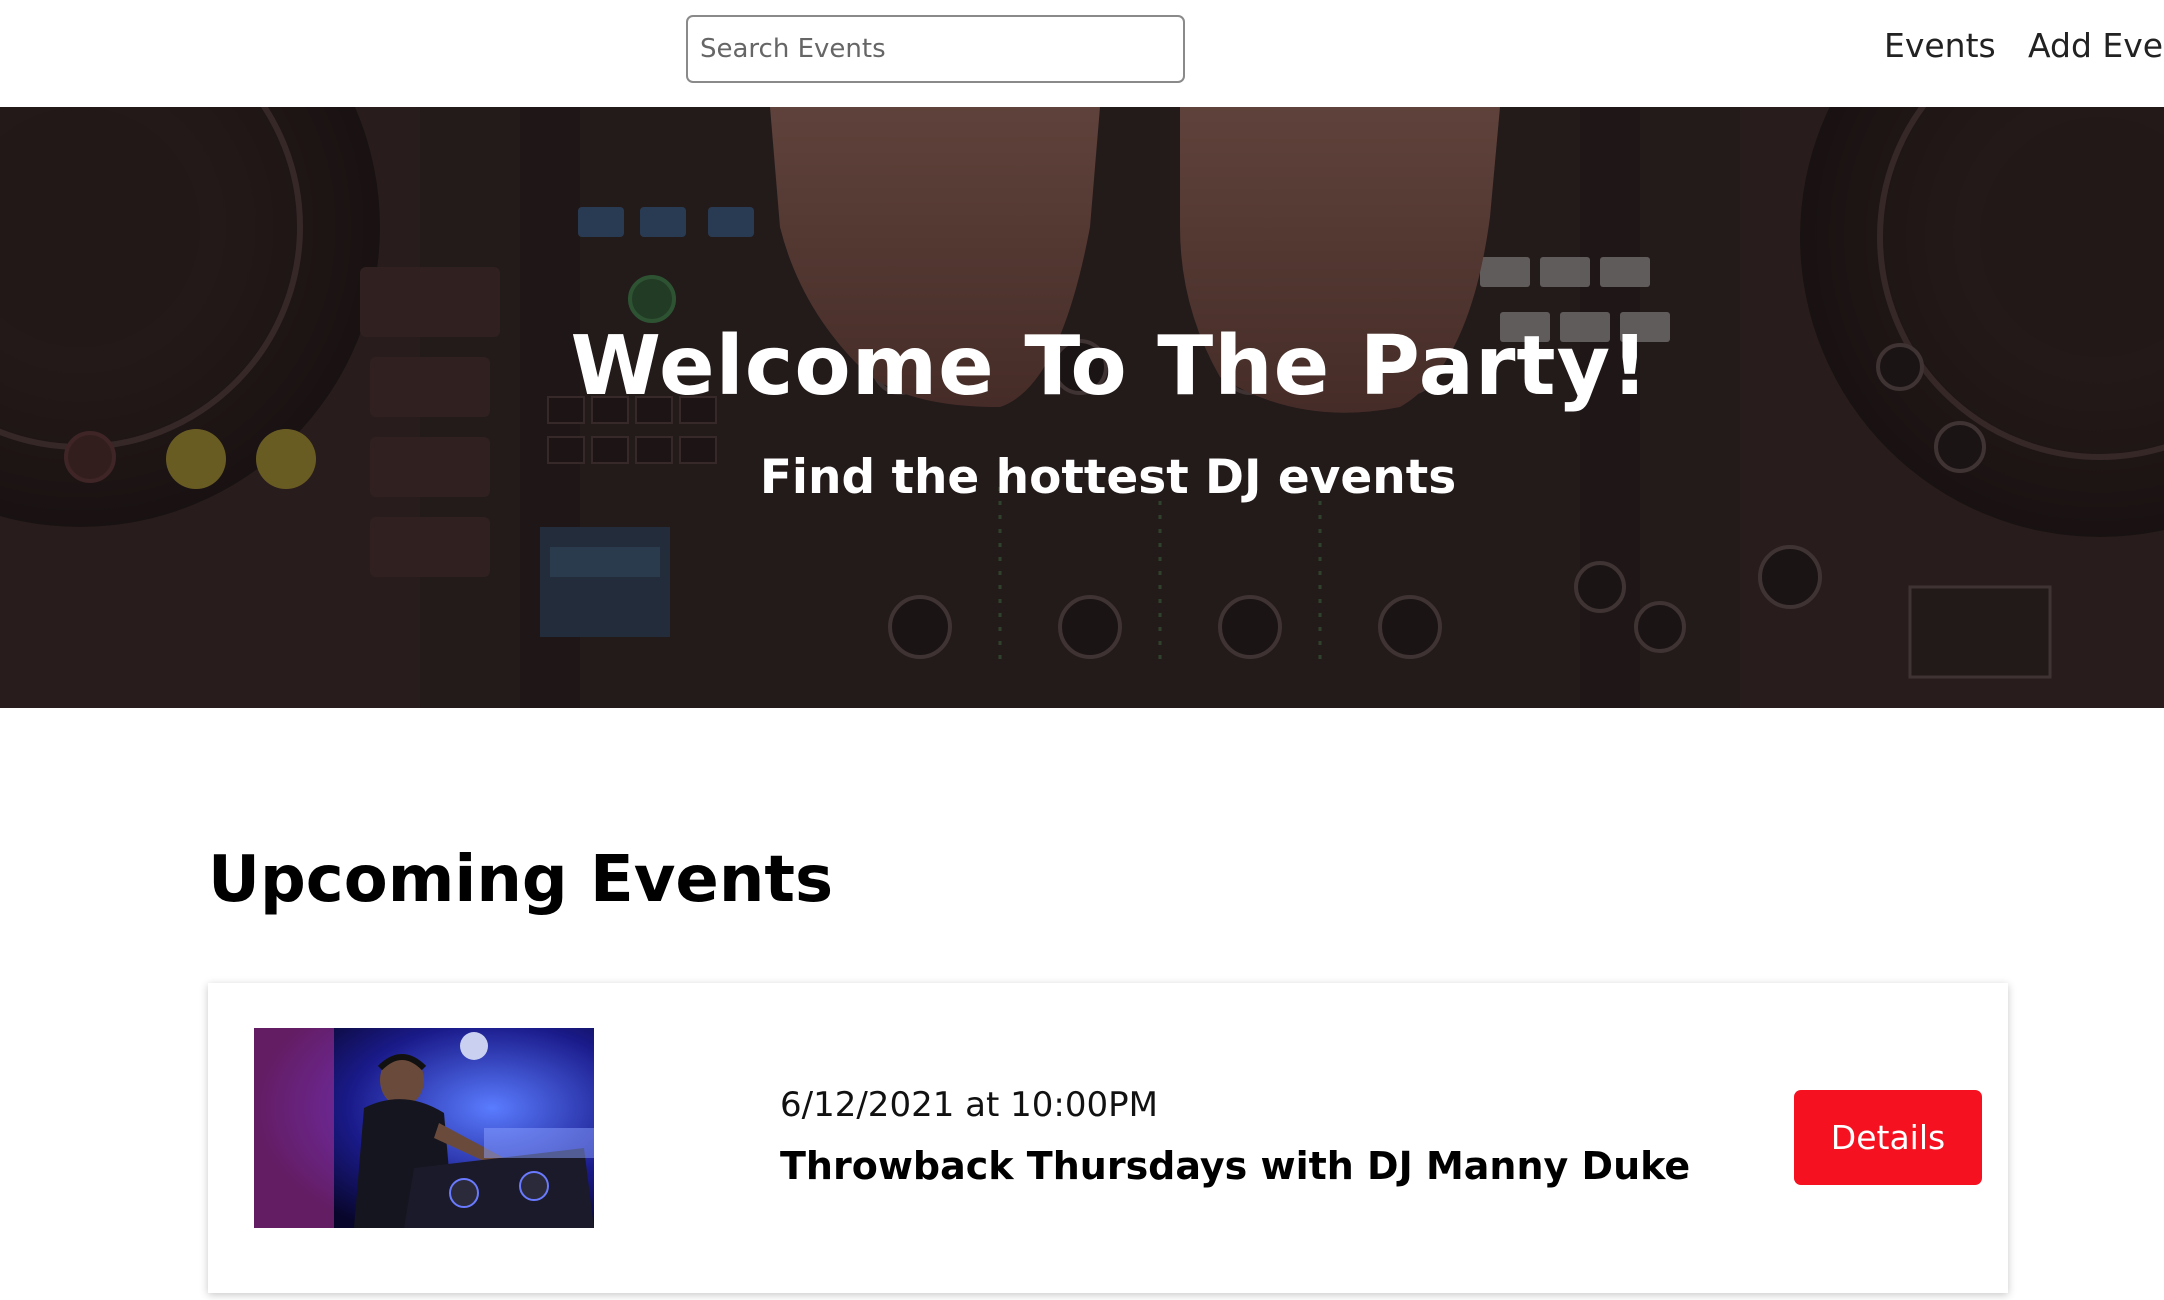 The image size is (2164, 1300). I want to click on nav-link-events: Events, so click(1940, 46).